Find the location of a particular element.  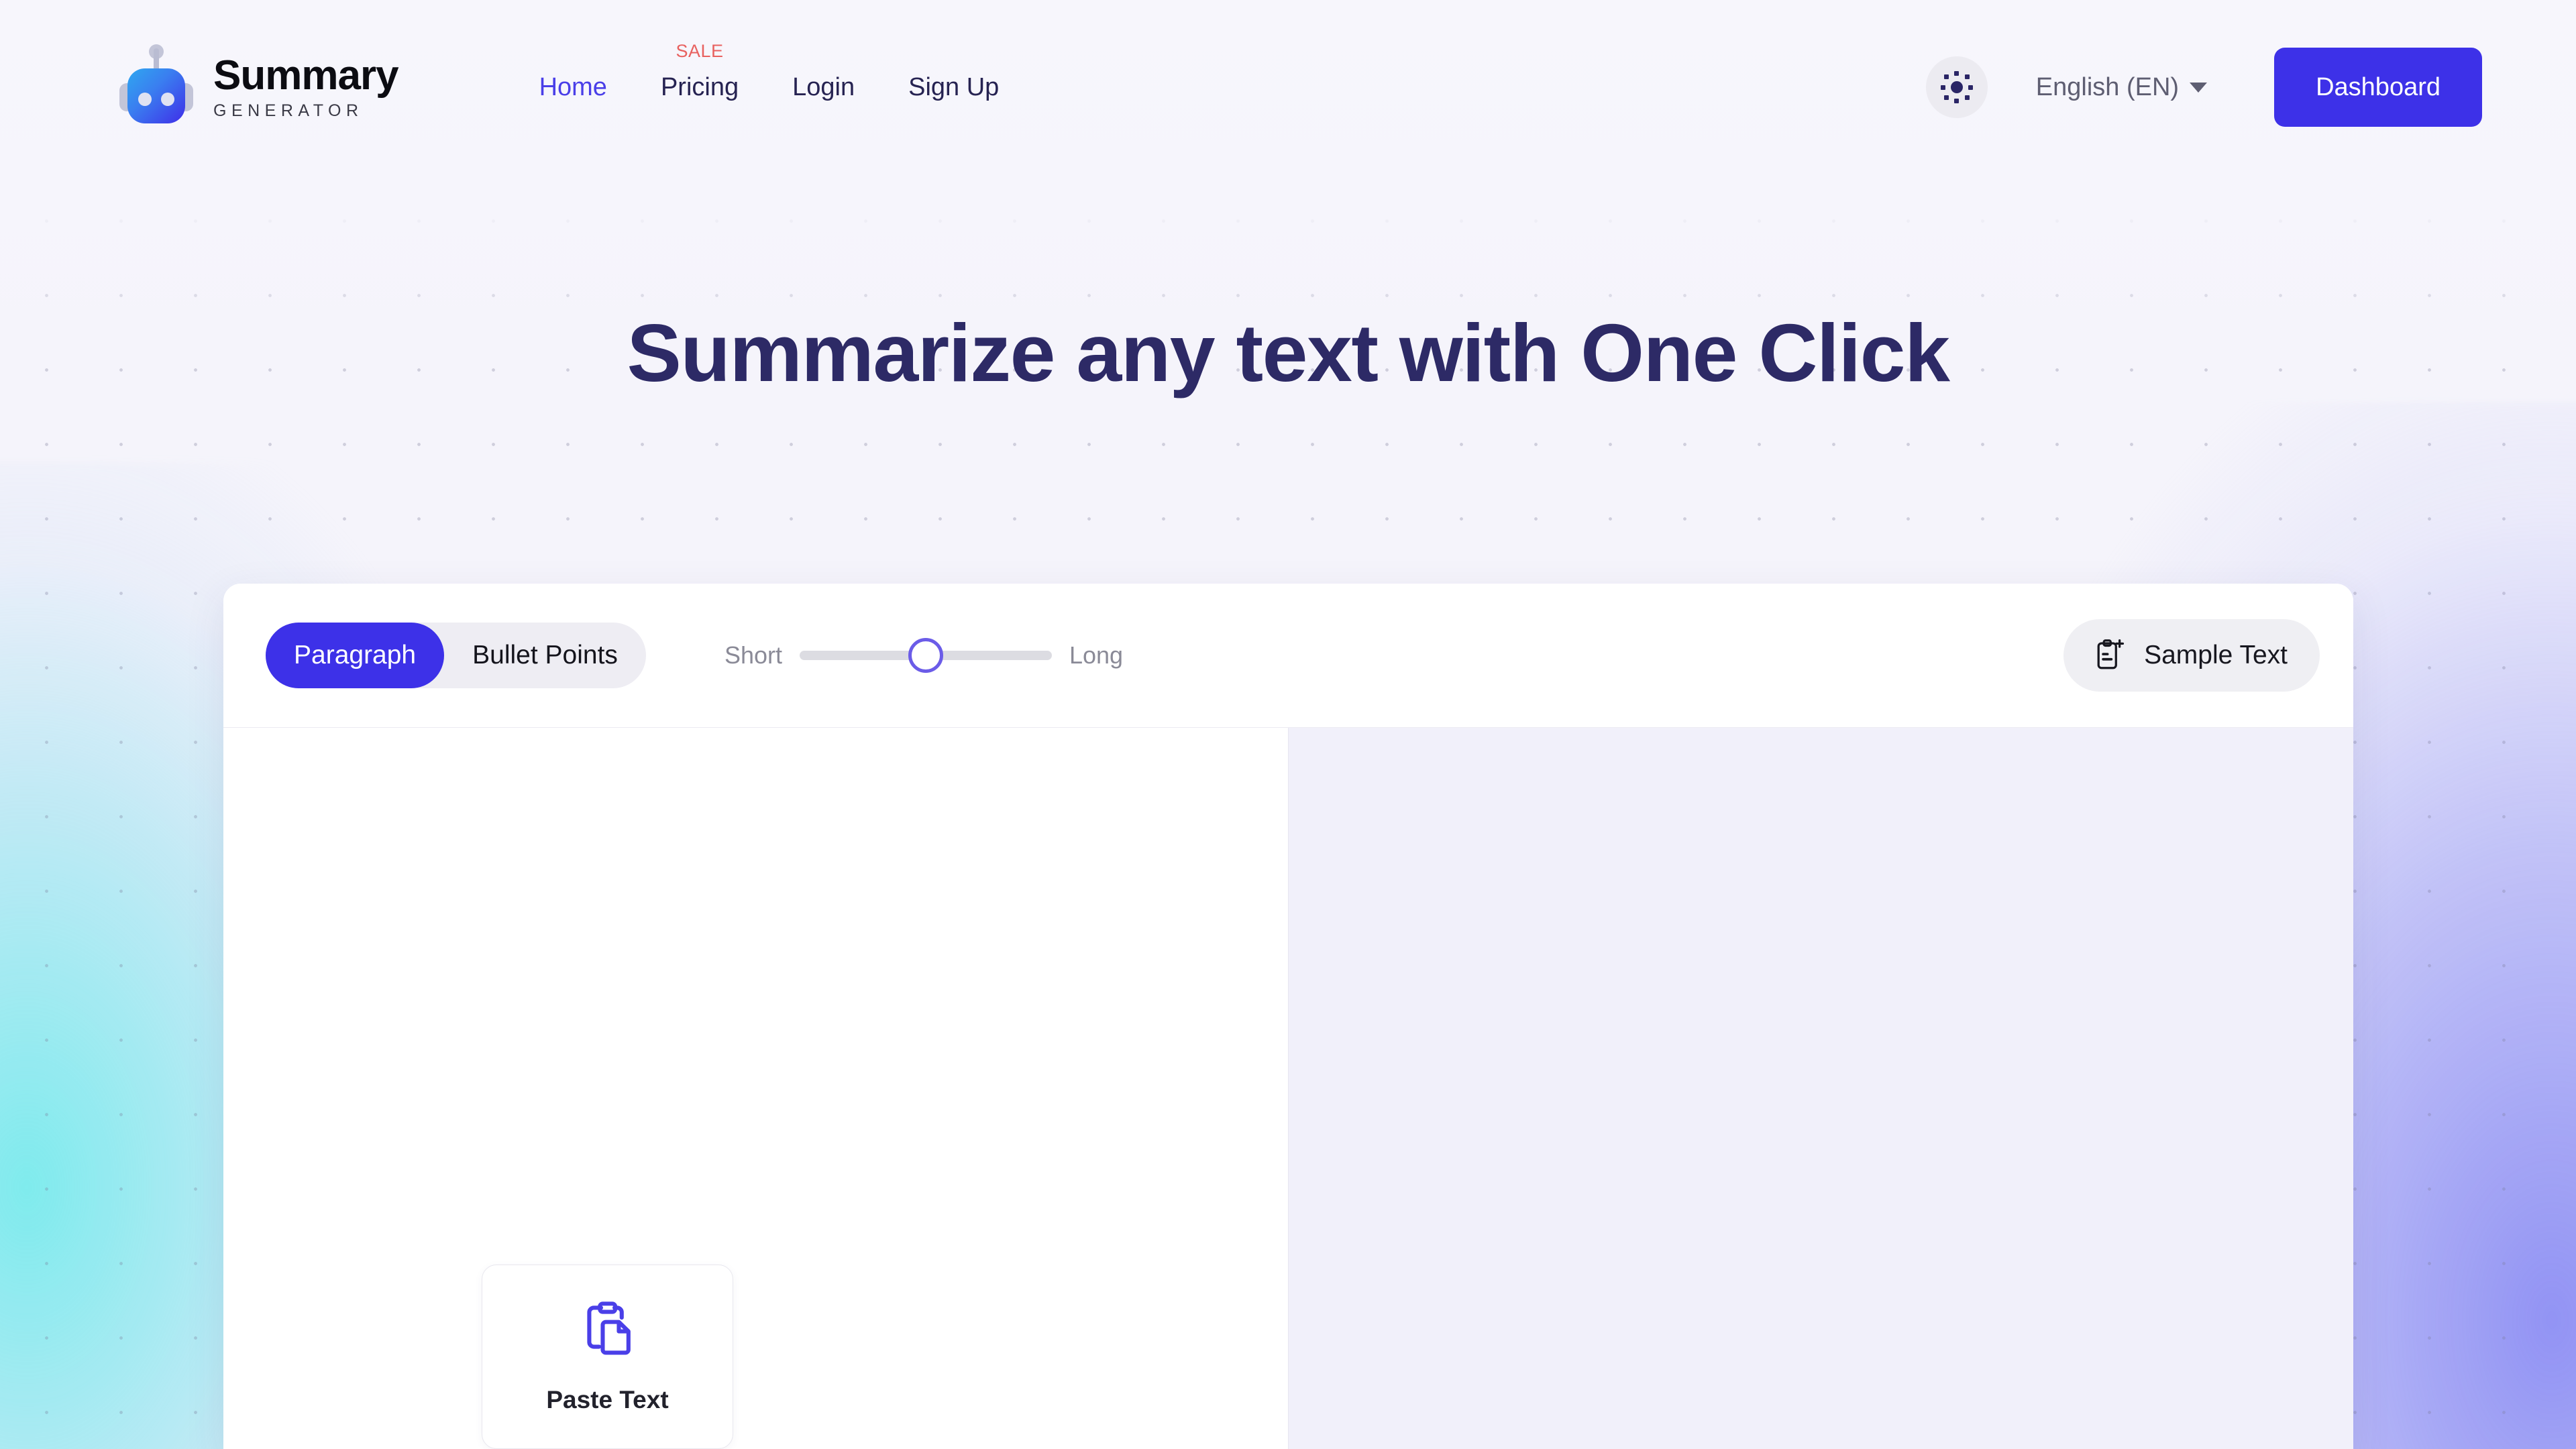

sample-text-button: Sample Text is located at coordinates (2191, 655).